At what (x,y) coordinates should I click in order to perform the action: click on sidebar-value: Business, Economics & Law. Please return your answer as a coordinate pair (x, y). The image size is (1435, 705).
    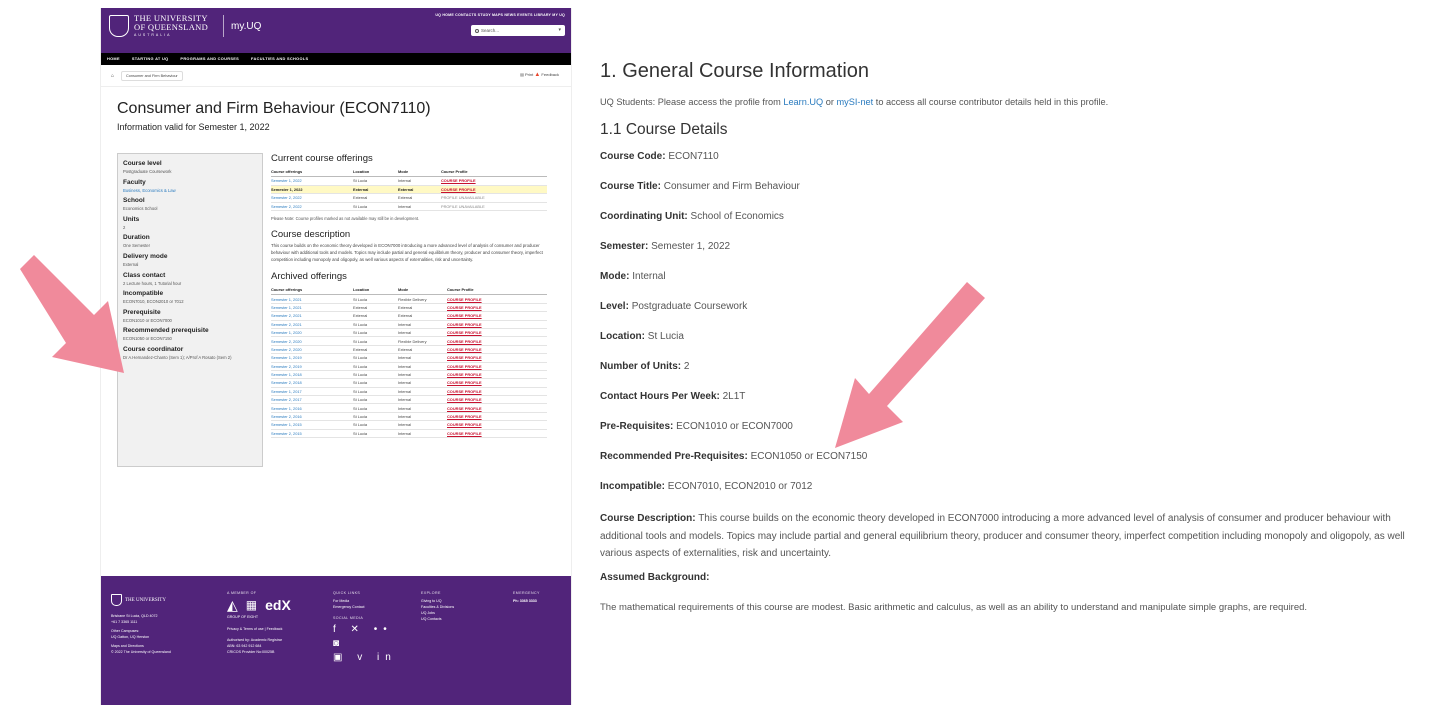
    Looking at the image, I should click on (190, 191).